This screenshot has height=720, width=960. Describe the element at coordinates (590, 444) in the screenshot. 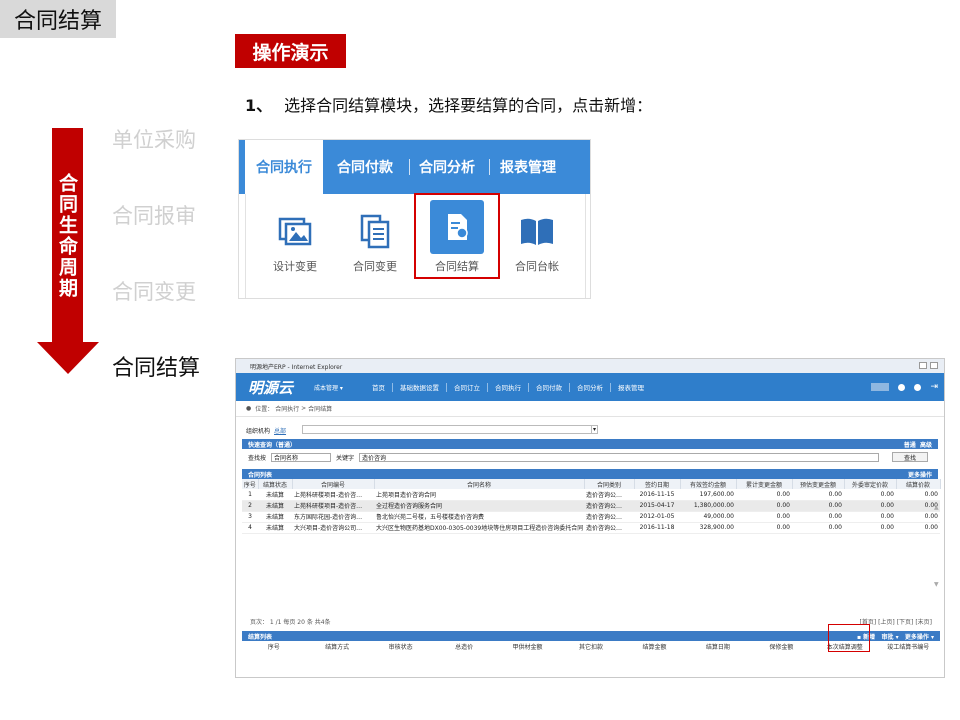

I see `quick-search-header: 快速查询（普通） 普通 高级` at that location.